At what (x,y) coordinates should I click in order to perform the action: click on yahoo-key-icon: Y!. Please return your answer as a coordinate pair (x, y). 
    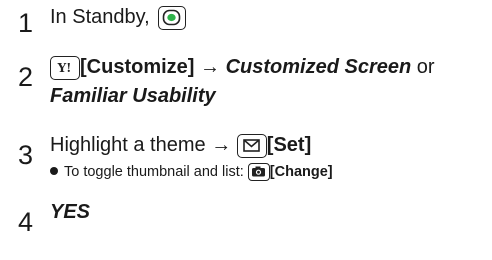
    Looking at the image, I should click on (65, 67).